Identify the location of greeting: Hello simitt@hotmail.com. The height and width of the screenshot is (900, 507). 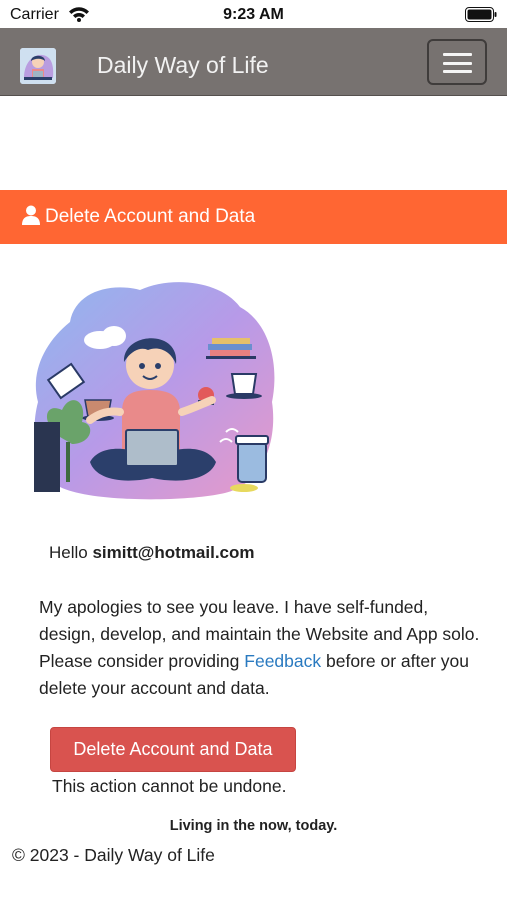
(152, 553).